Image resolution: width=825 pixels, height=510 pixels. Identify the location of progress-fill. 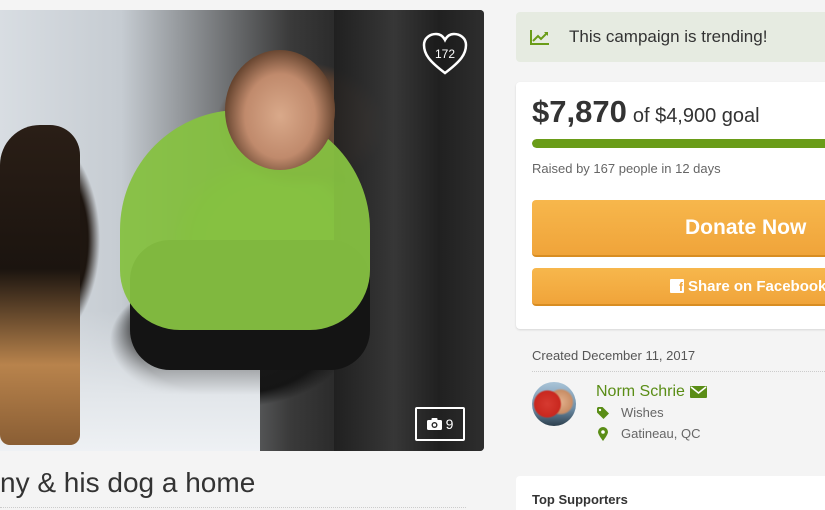
(678, 143).